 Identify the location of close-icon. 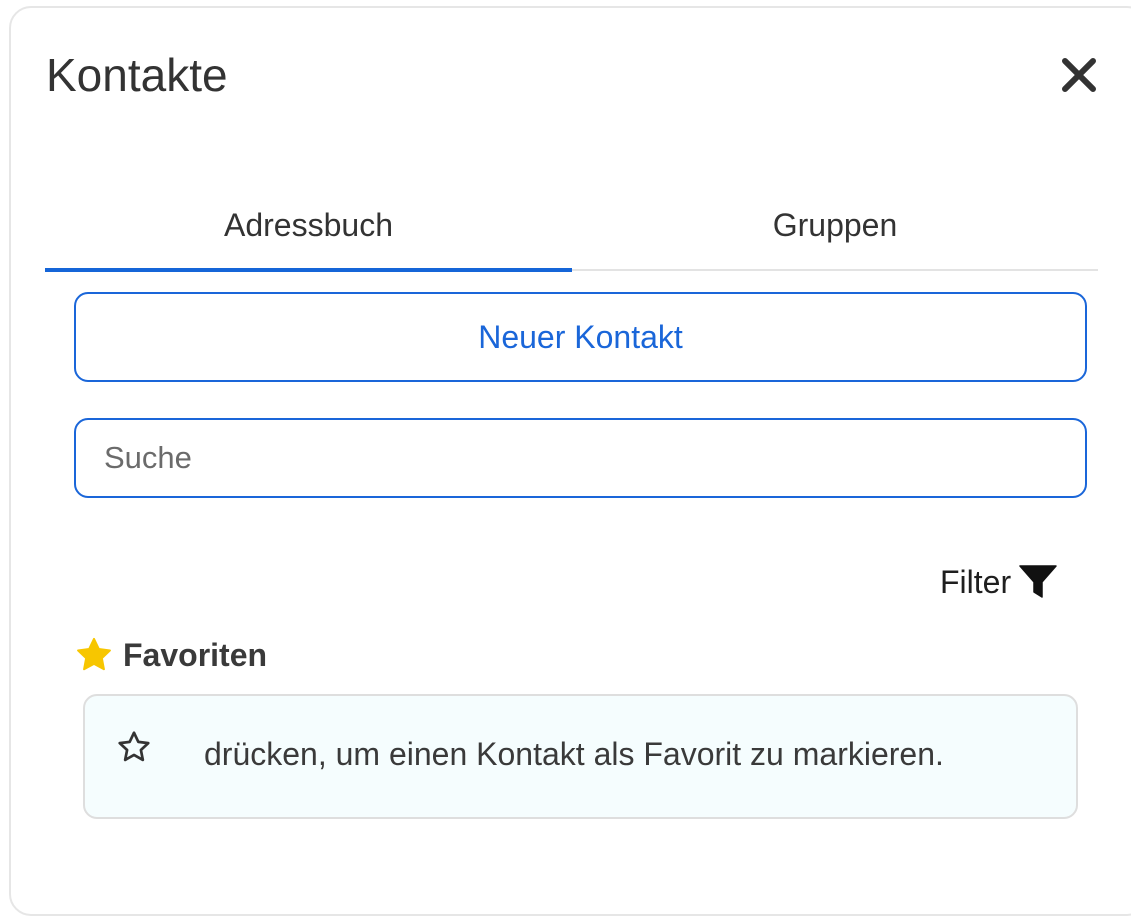
(1079, 75).